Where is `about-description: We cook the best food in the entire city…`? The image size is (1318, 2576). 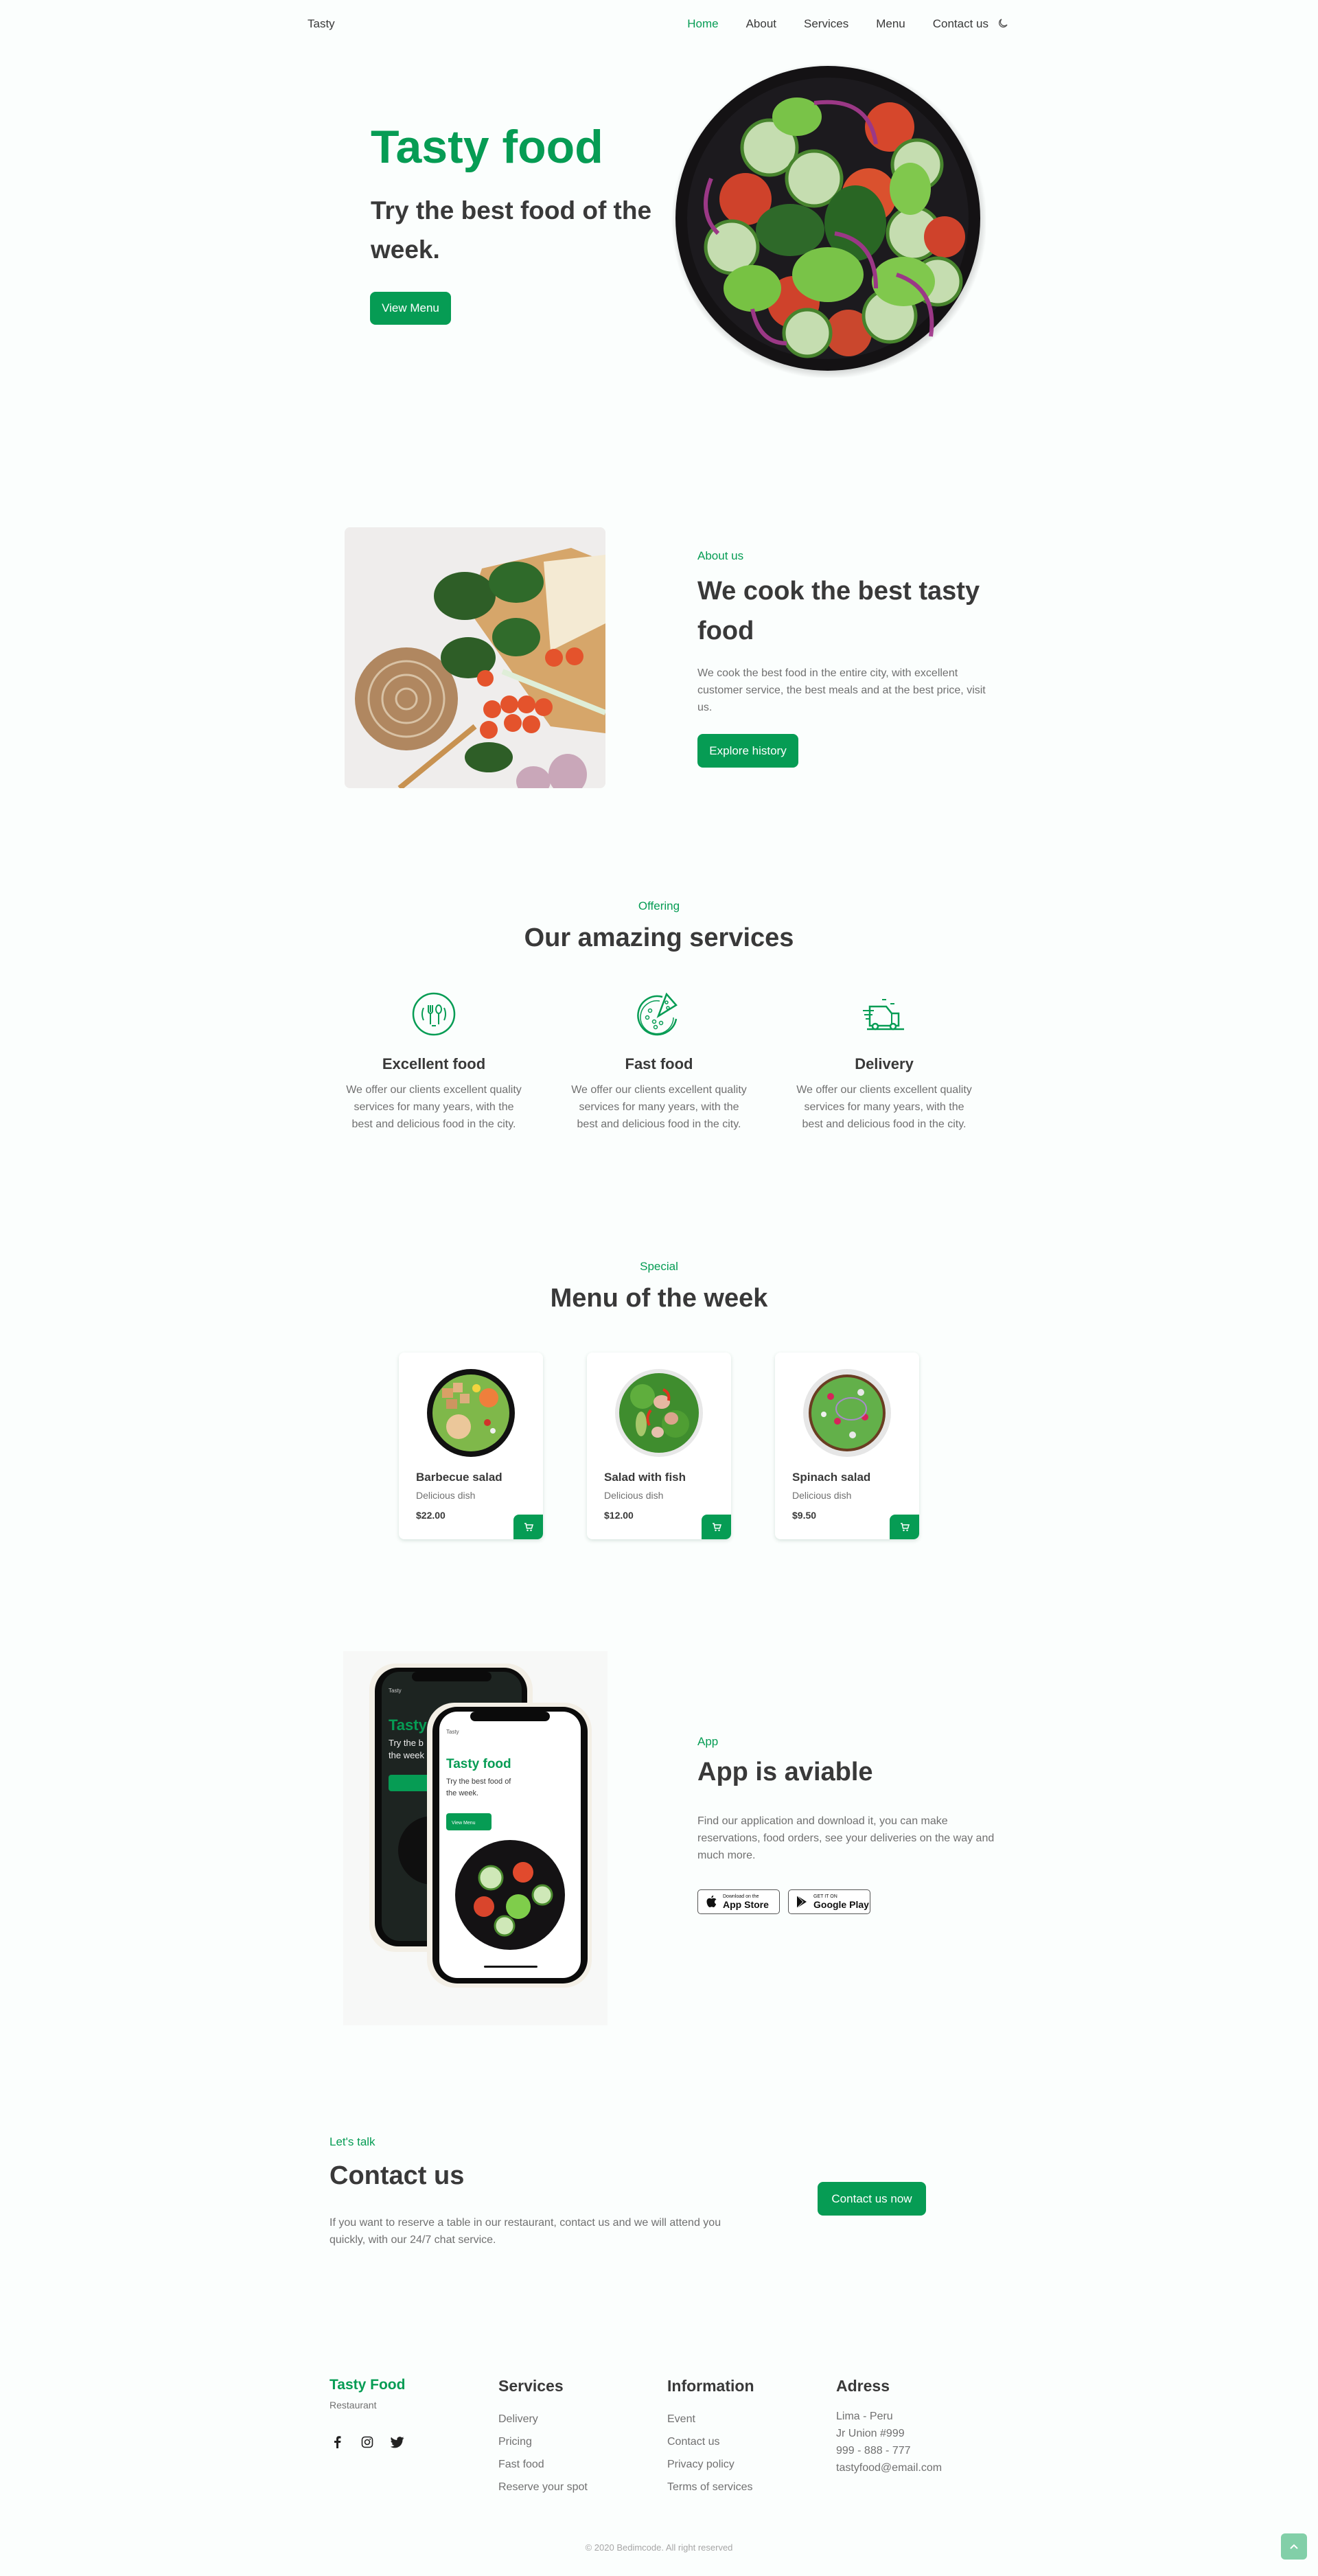 about-description: We cook the best food in the entire city… is located at coordinates (841, 690).